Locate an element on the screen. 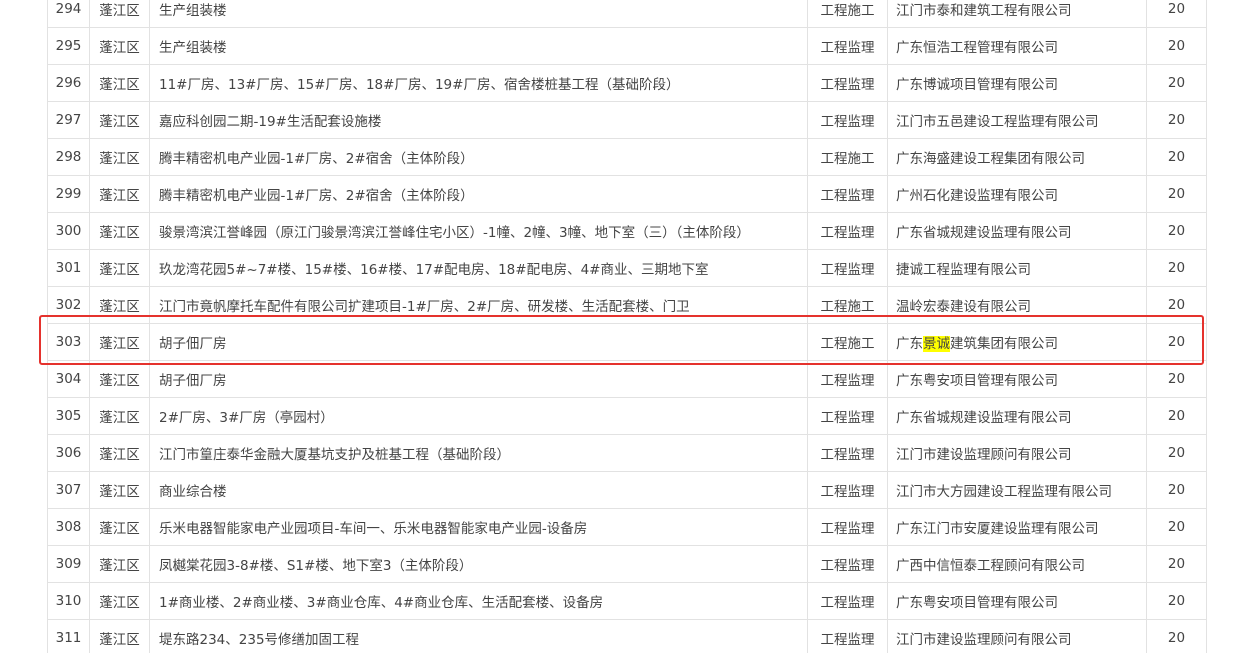  company-cell: 广东江门市安厦建设监理有限公司 is located at coordinates (1017, 527).